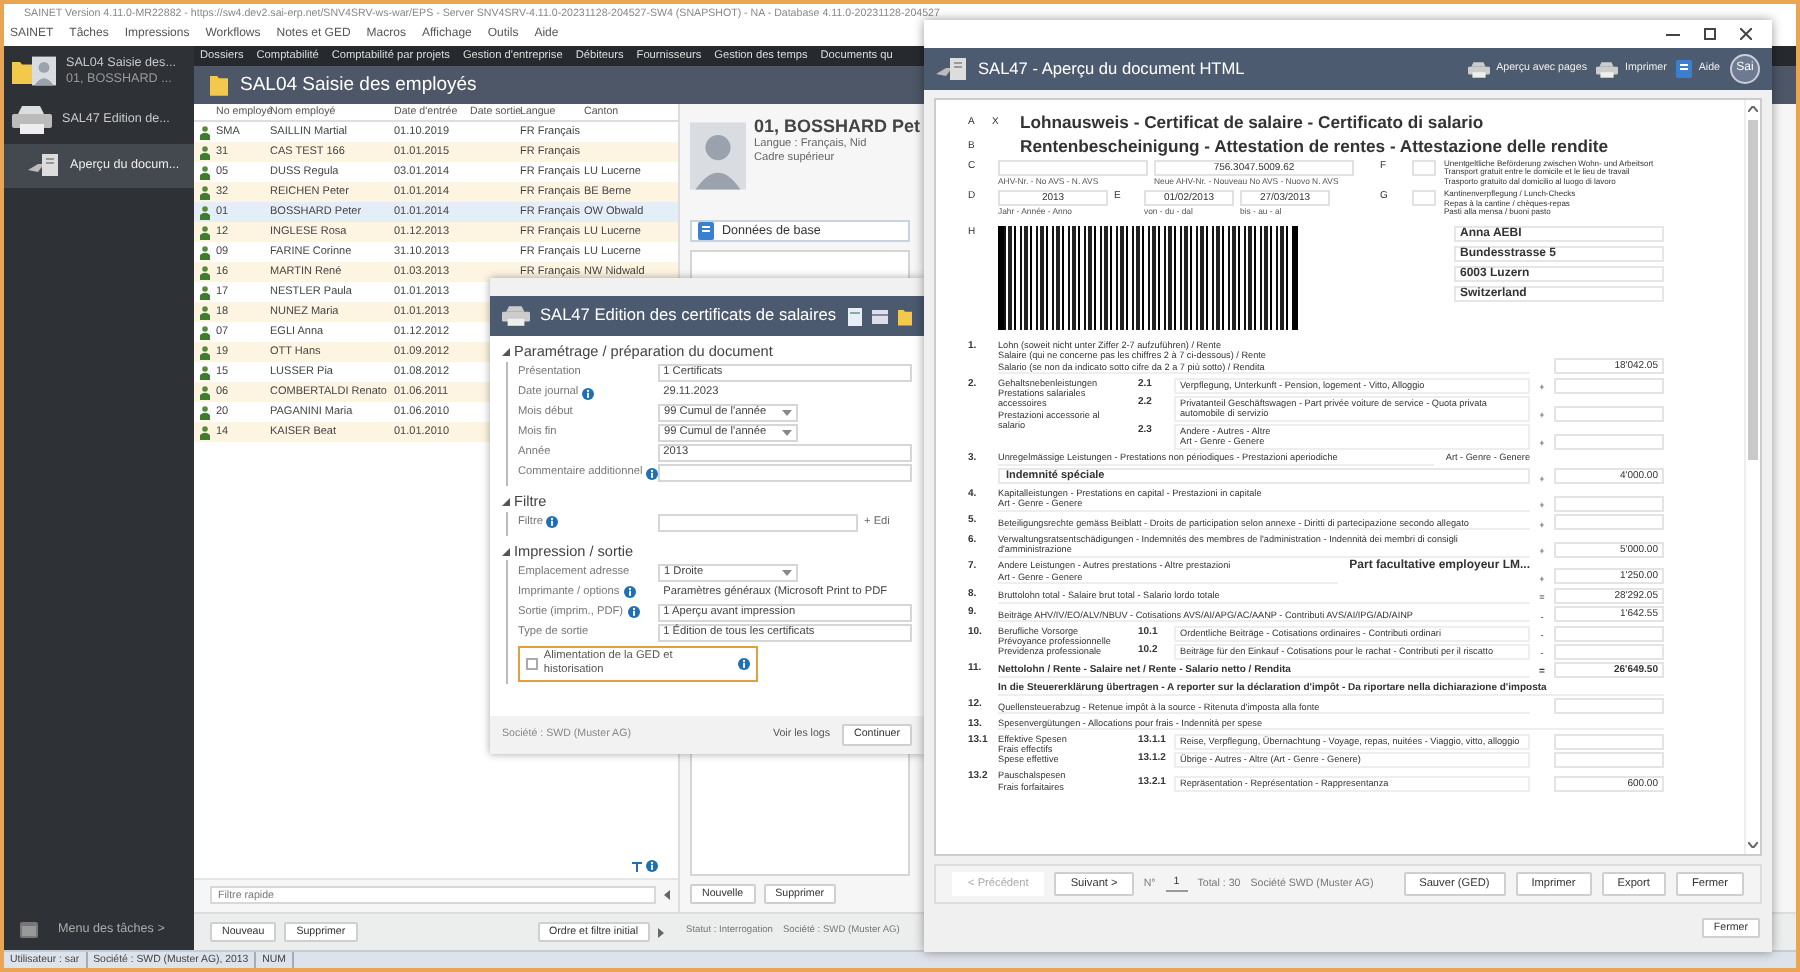 The width and height of the screenshot is (1800, 972). I want to click on close-icon, so click(1746, 34).